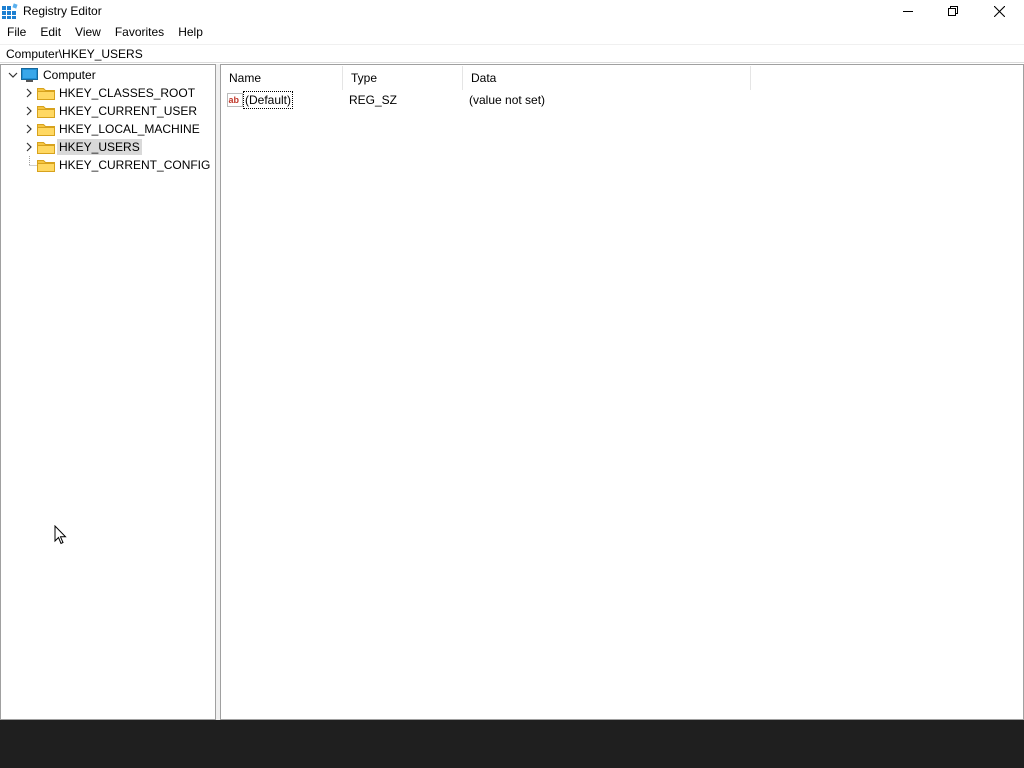  What do you see at coordinates (507, 100) in the screenshot?
I see `value-data: (value not set)` at bounding box center [507, 100].